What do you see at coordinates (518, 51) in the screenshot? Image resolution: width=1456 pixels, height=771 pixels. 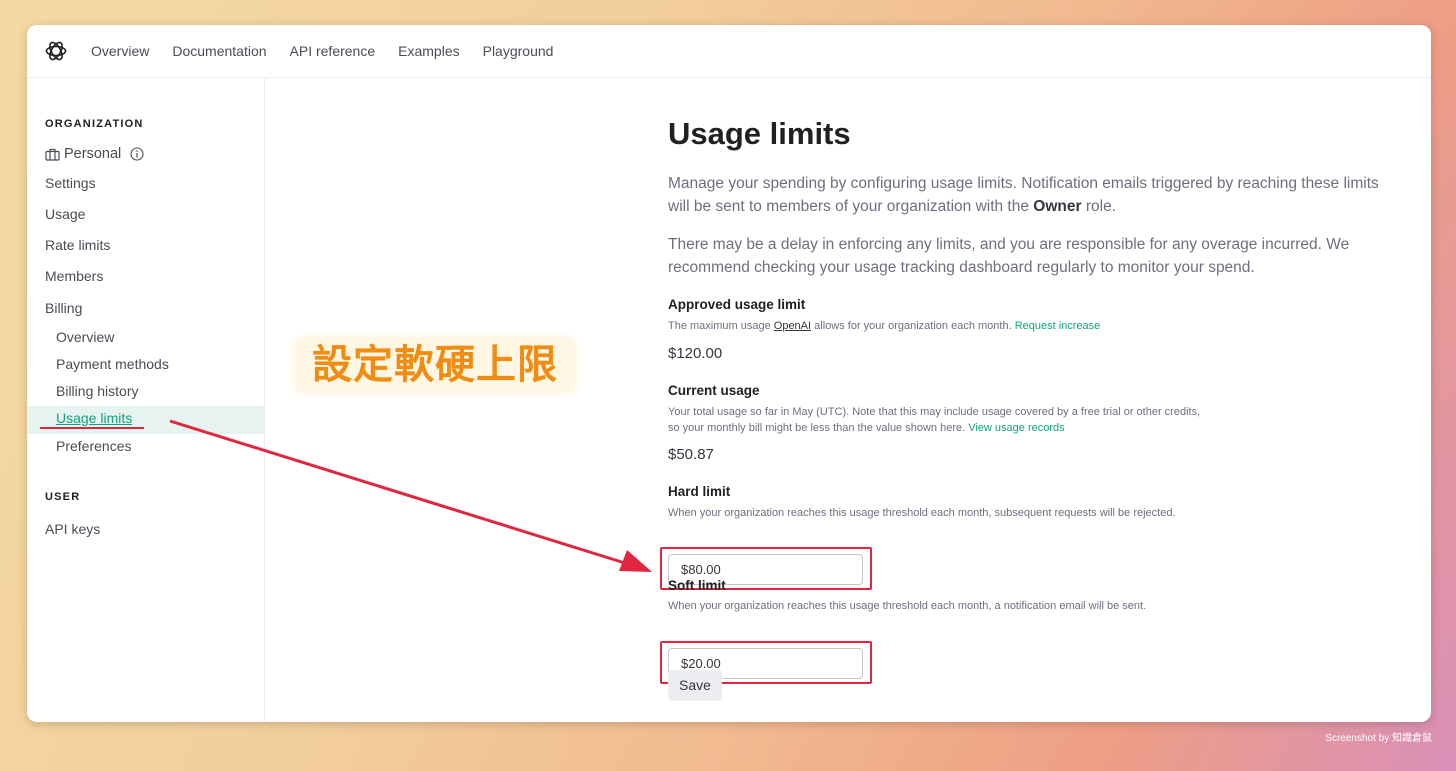 I see `nav-playground: Playground` at bounding box center [518, 51].